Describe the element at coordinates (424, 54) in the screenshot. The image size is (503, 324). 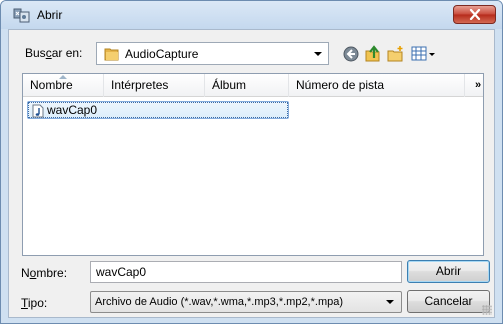
I see `views-menu-icon` at that location.